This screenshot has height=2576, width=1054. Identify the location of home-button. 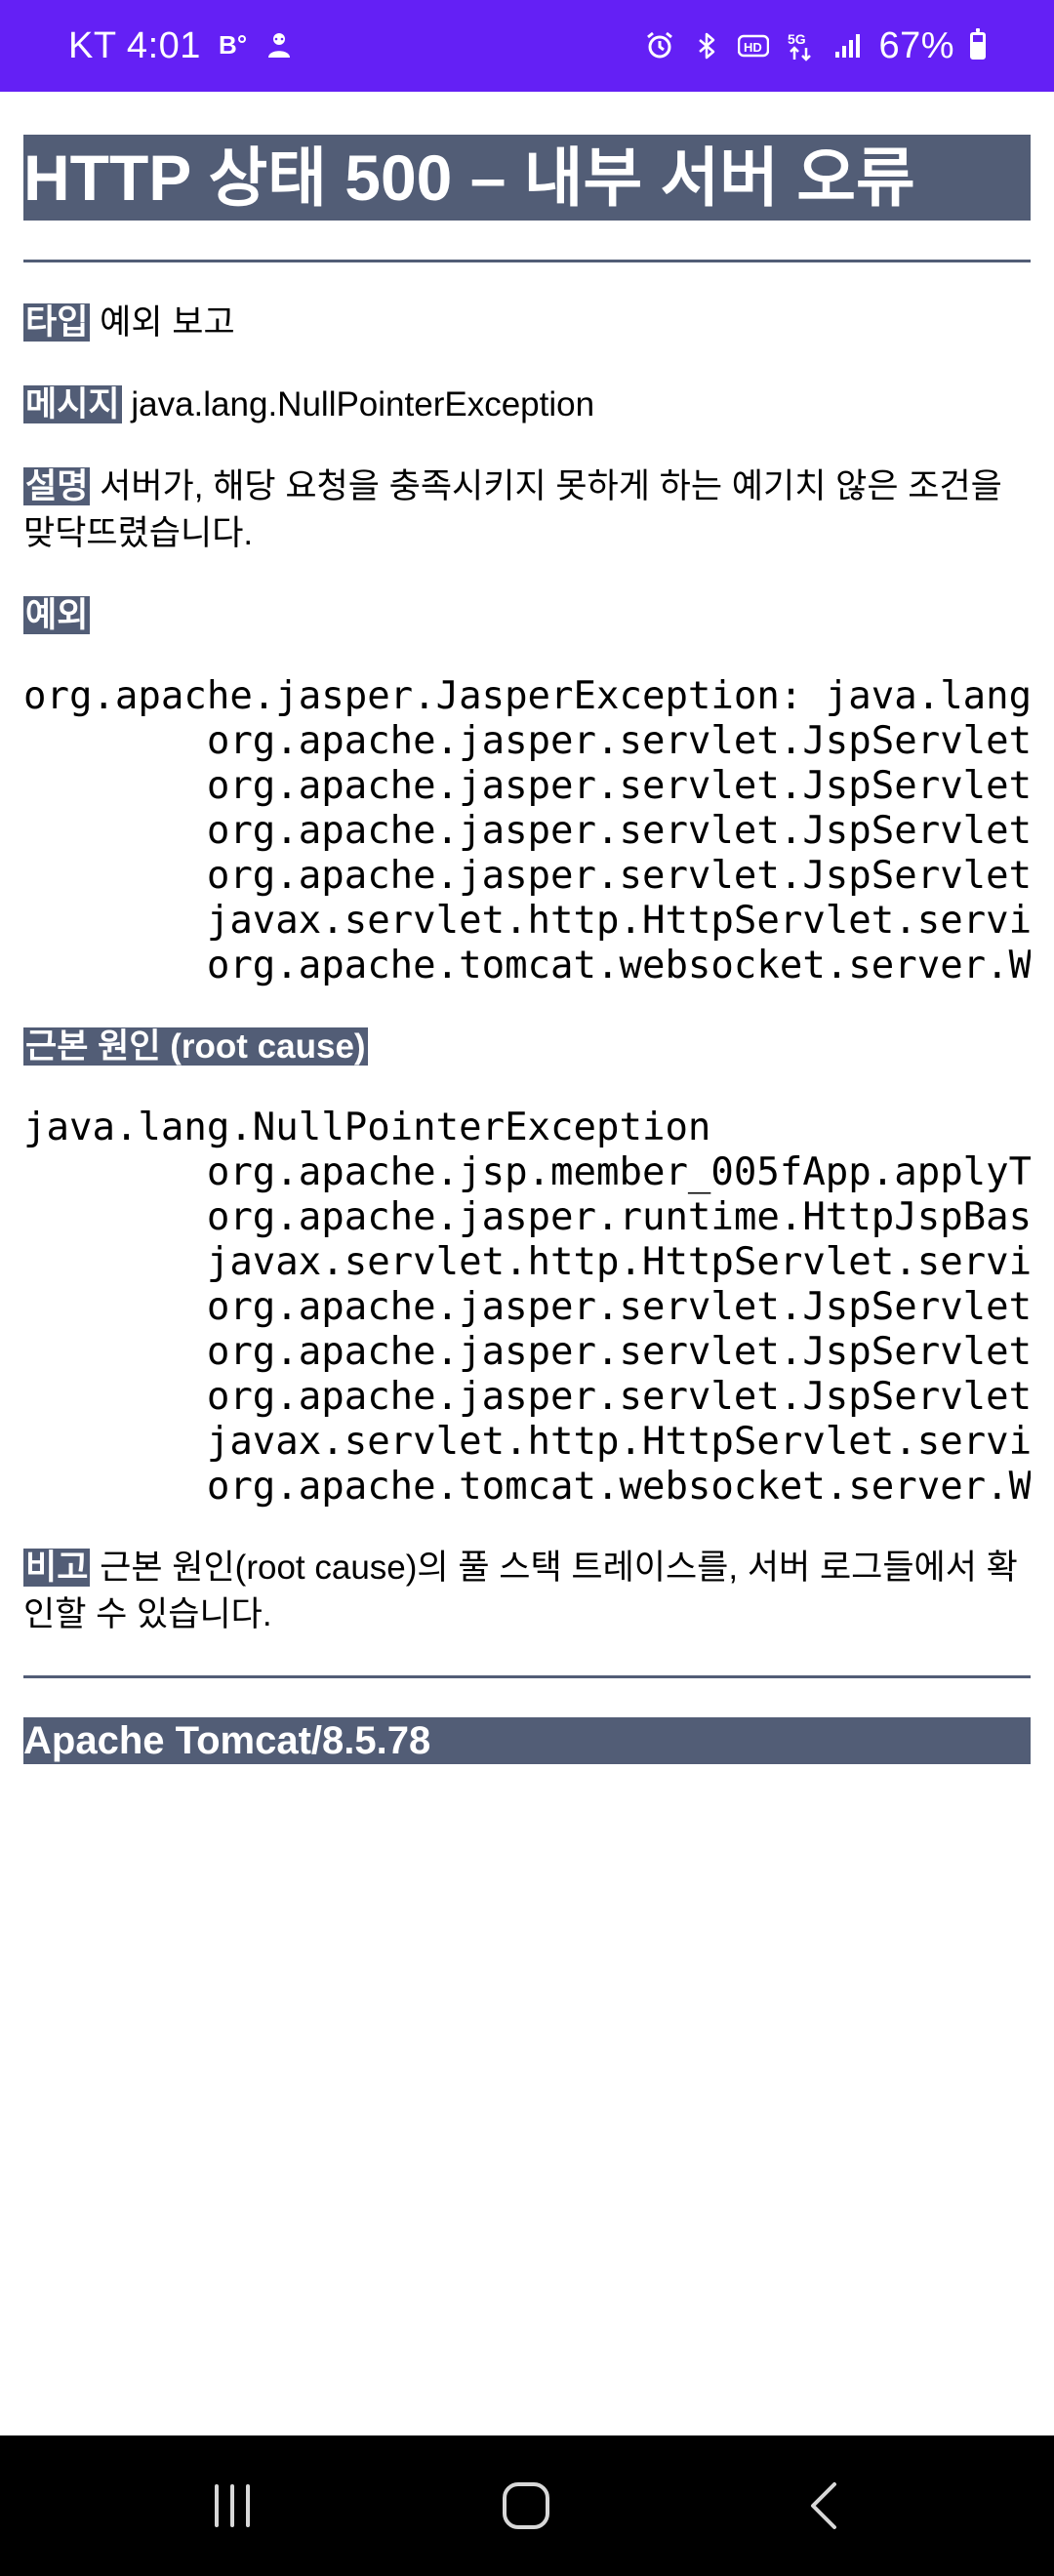
(526, 2506).